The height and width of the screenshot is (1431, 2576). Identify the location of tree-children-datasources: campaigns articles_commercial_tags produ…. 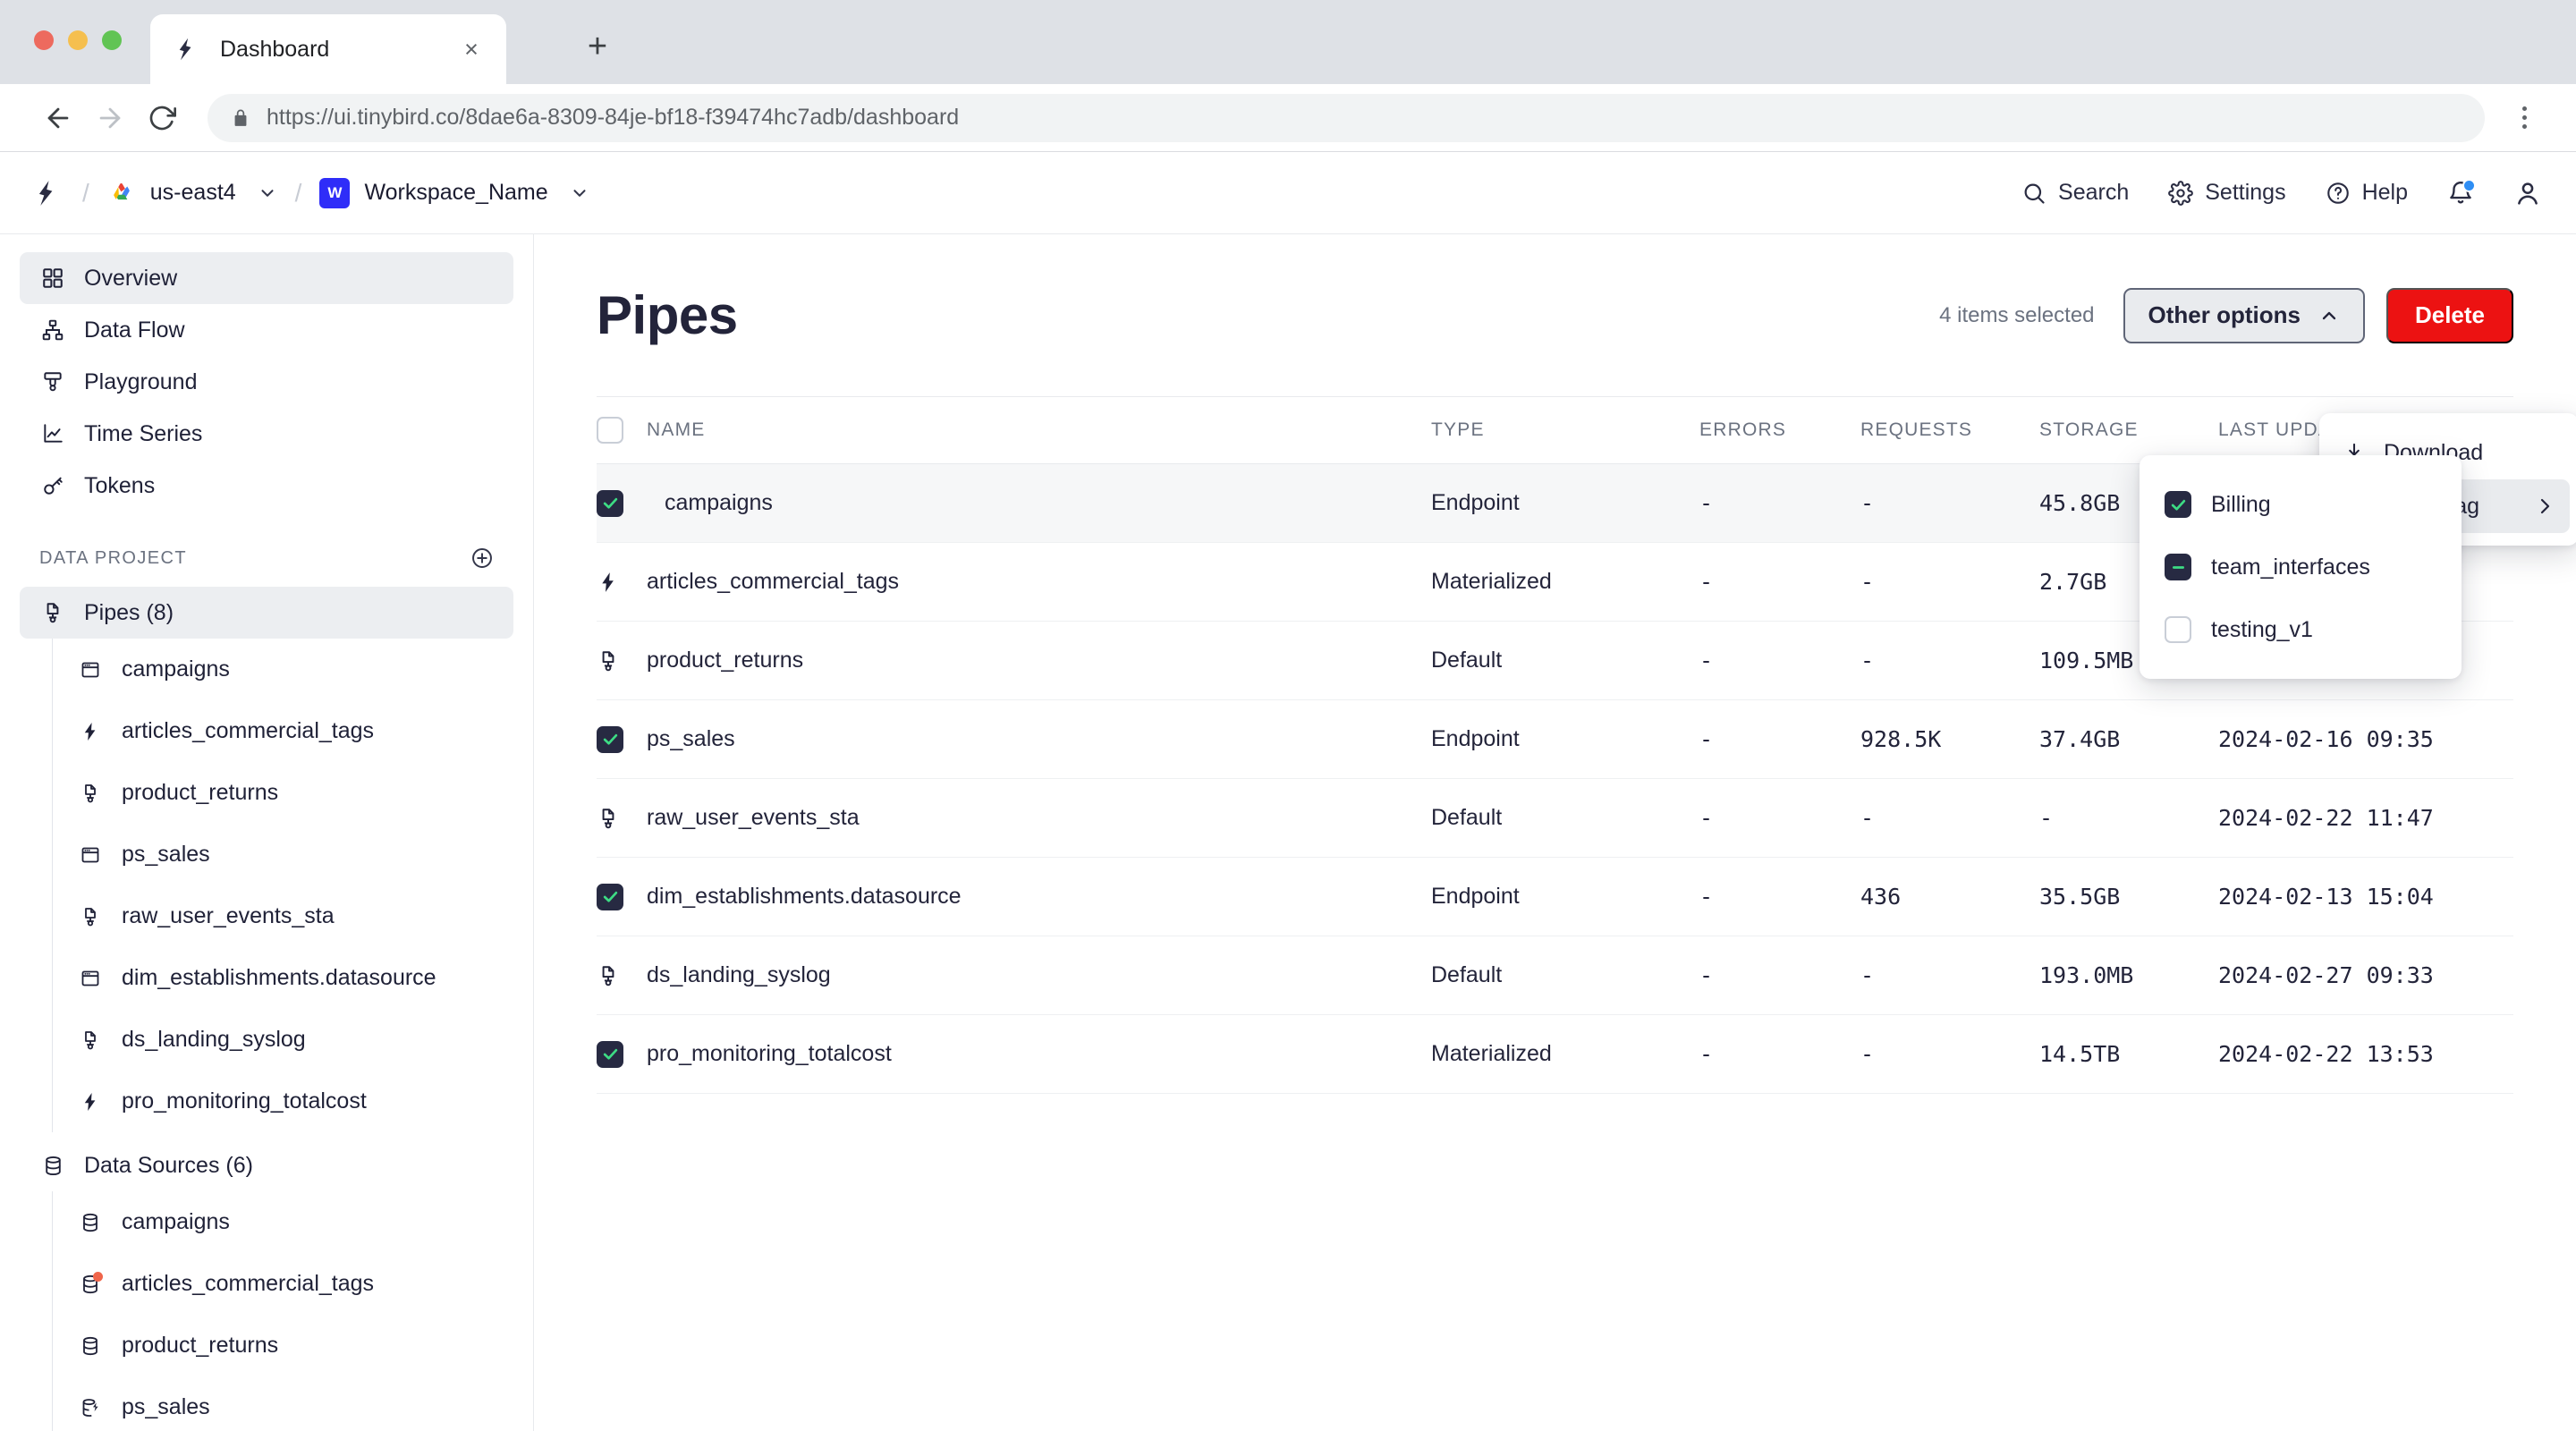
(282, 1311).